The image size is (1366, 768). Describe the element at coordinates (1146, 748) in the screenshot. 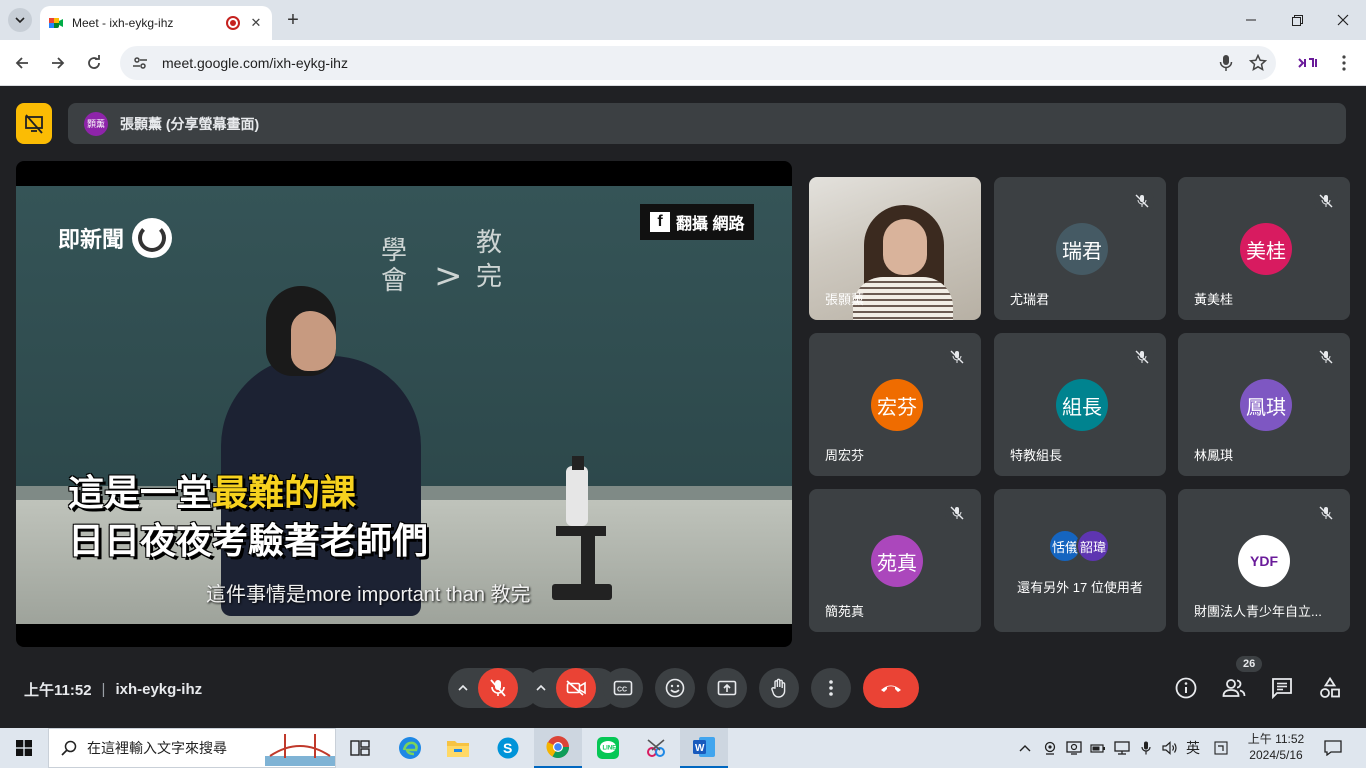

I see `tray-microphone` at that location.